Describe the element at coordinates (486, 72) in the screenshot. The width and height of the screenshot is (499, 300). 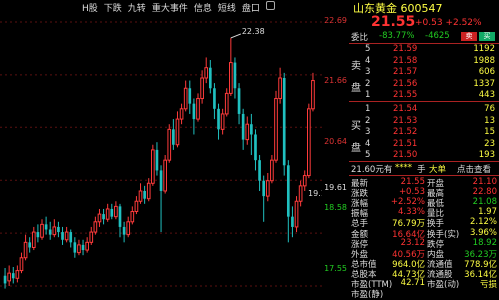
I see `order-volume: 606` at that location.